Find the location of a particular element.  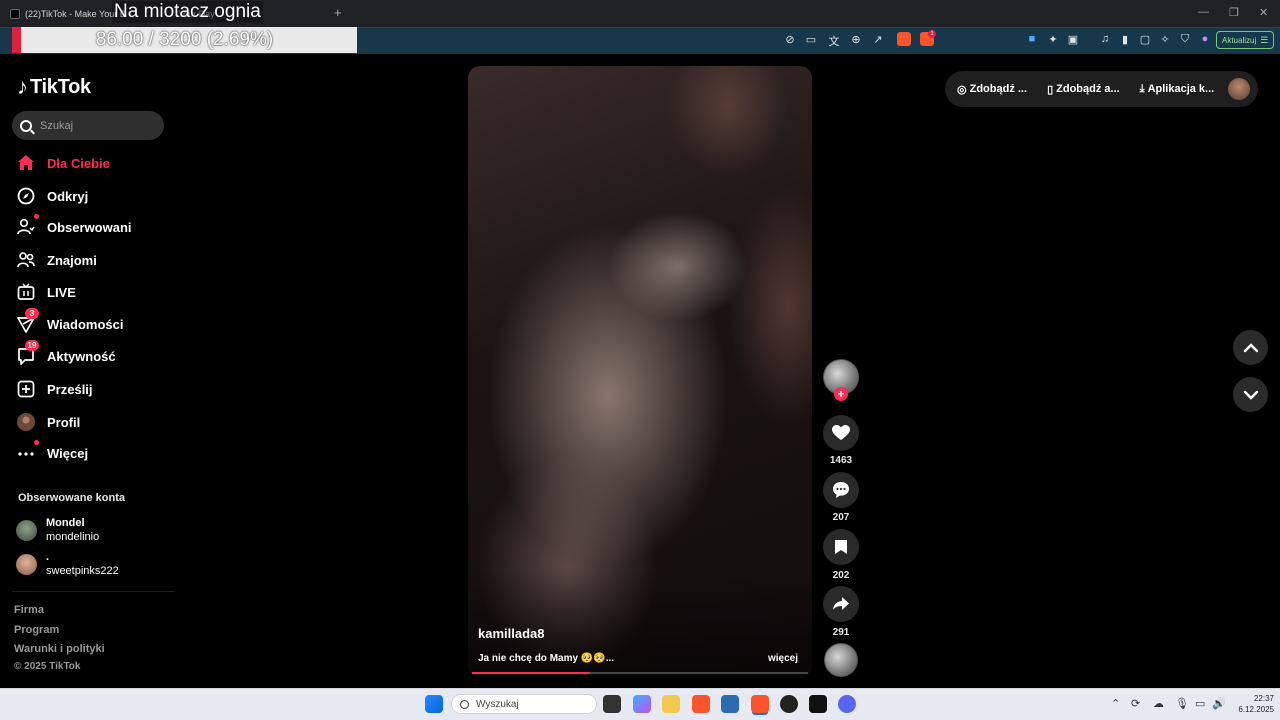

nav-live: LIVE is located at coordinates (46, 292).